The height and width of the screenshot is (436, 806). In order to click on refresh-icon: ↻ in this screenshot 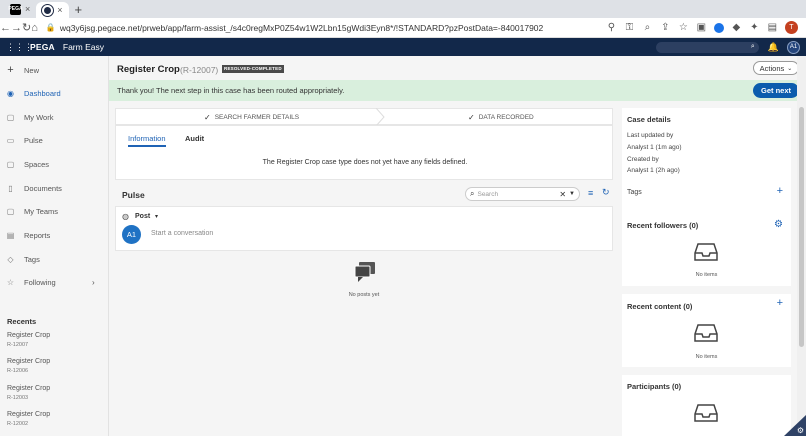, I will do `click(606, 192)`.